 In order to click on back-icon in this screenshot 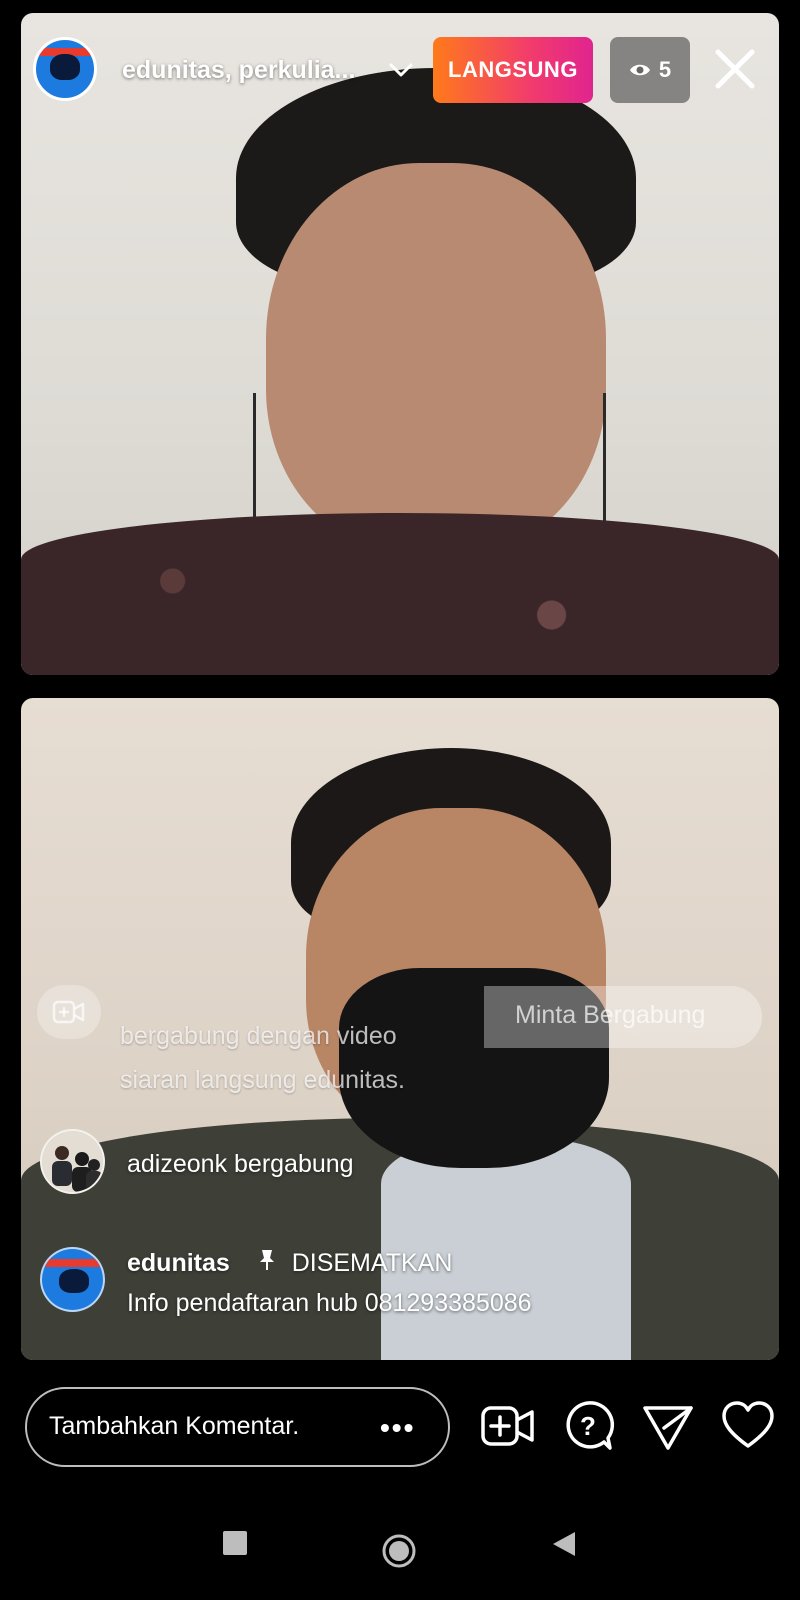, I will do `click(564, 1544)`.